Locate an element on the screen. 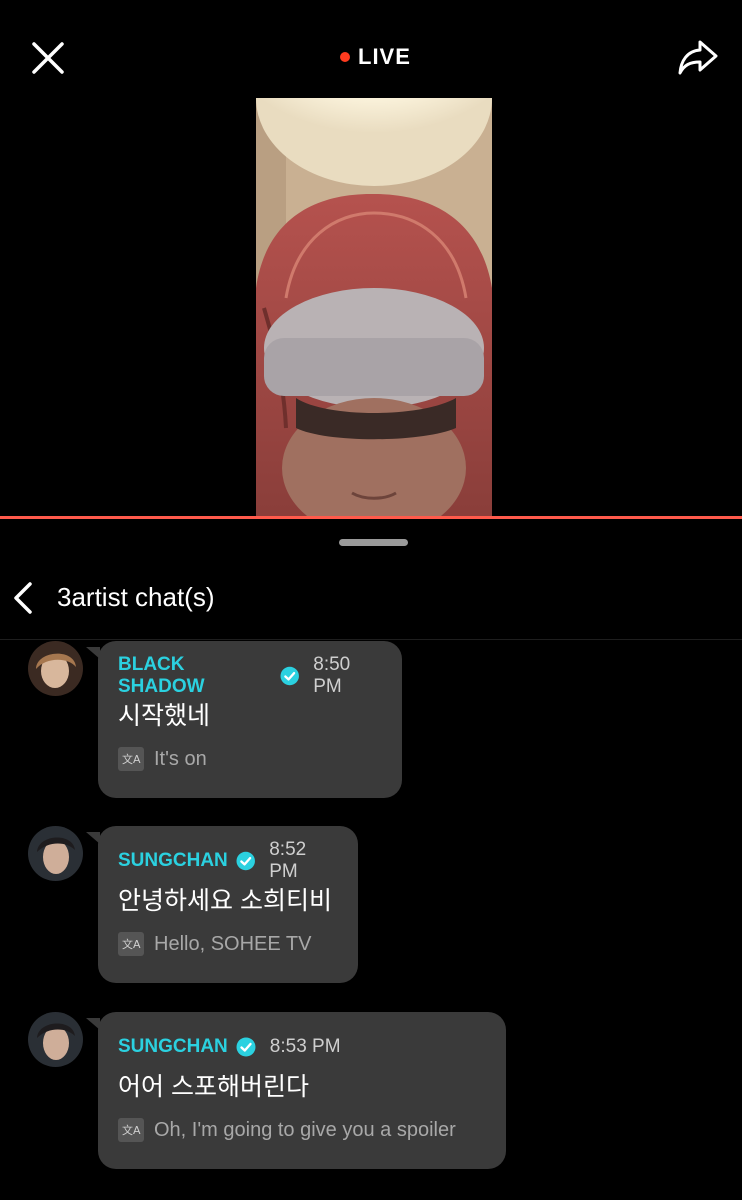 The image size is (742, 1200). chat-header: 3artist chat(s) is located at coordinates (371, 600).